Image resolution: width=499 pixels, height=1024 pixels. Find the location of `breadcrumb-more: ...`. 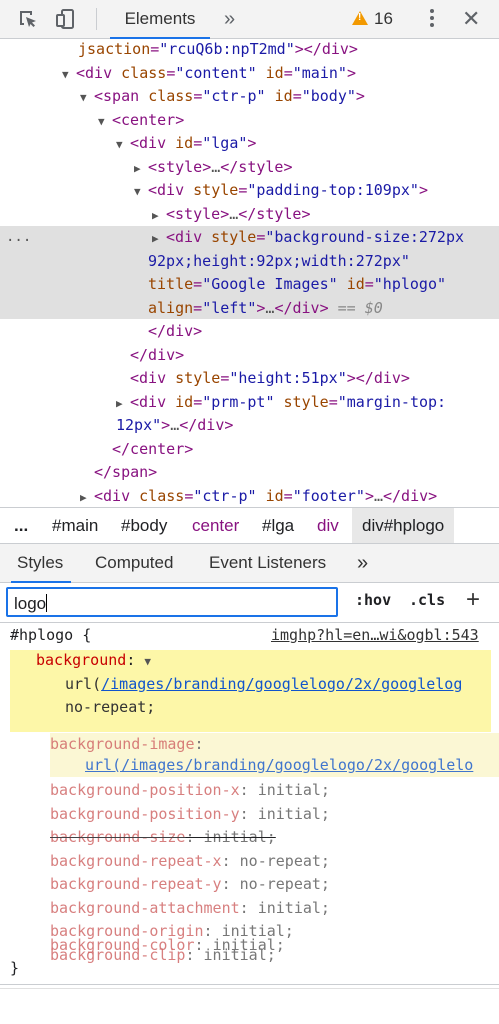

breadcrumb-more: ... is located at coordinates (21, 526).